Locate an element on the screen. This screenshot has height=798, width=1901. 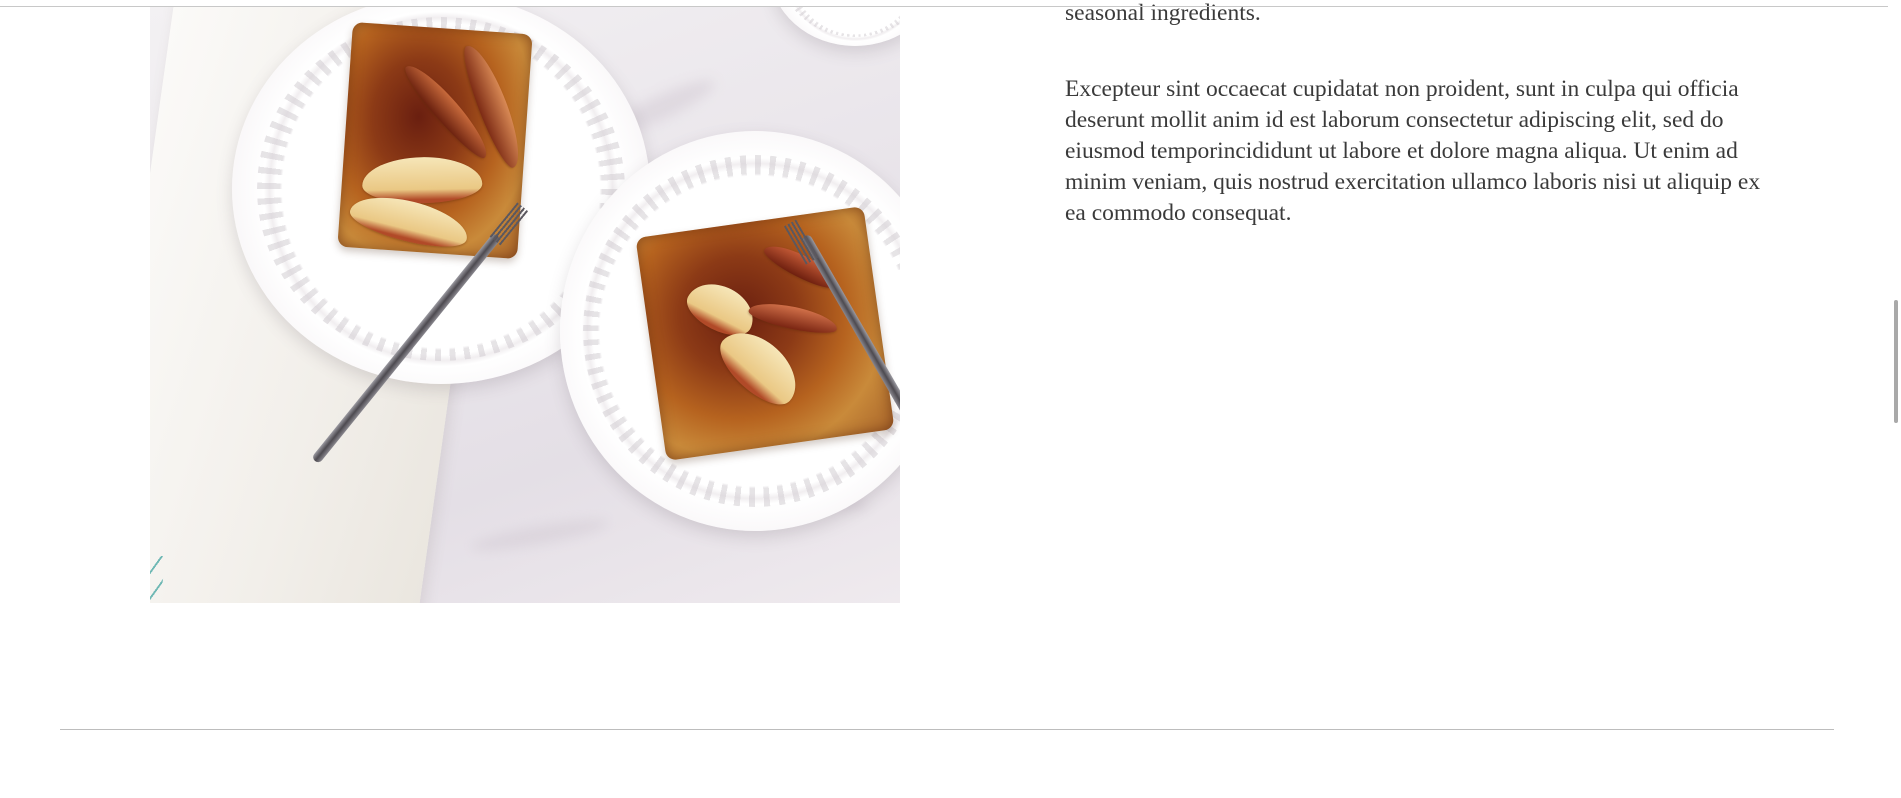
paragraph-ingredients-end: seasonal ingredients. is located at coordinates (1163, 13).